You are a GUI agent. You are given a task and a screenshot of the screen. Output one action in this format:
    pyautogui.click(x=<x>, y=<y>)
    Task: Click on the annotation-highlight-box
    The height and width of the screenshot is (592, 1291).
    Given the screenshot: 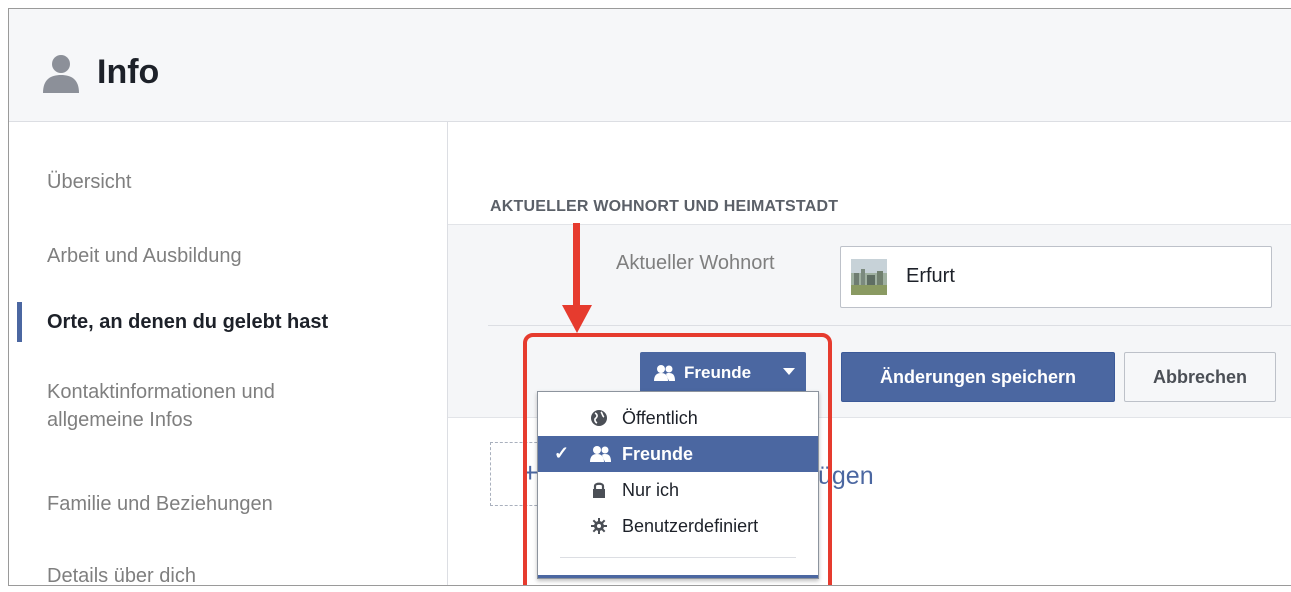 What is the action you would take?
    pyautogui.click(x=677, y=459)
    